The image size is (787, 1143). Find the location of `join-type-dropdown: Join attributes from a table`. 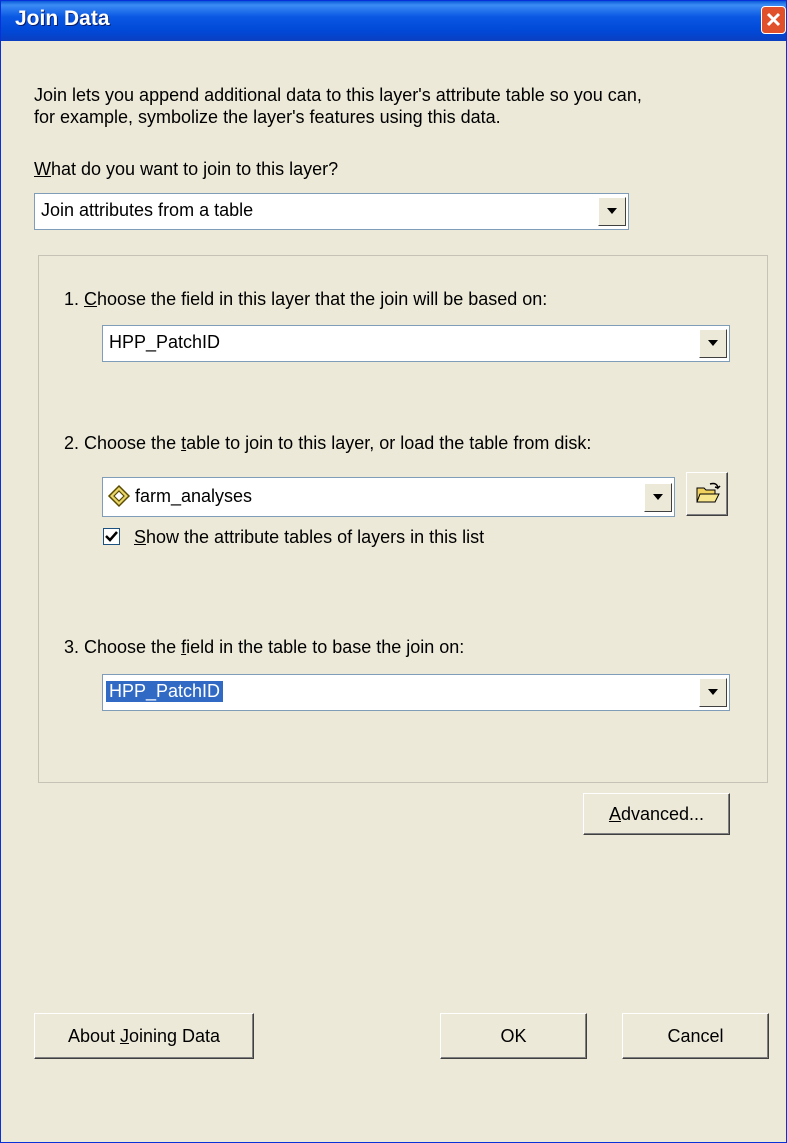

join-type-dropdown: Join attributes from a table is located at coordinates (331, 211).